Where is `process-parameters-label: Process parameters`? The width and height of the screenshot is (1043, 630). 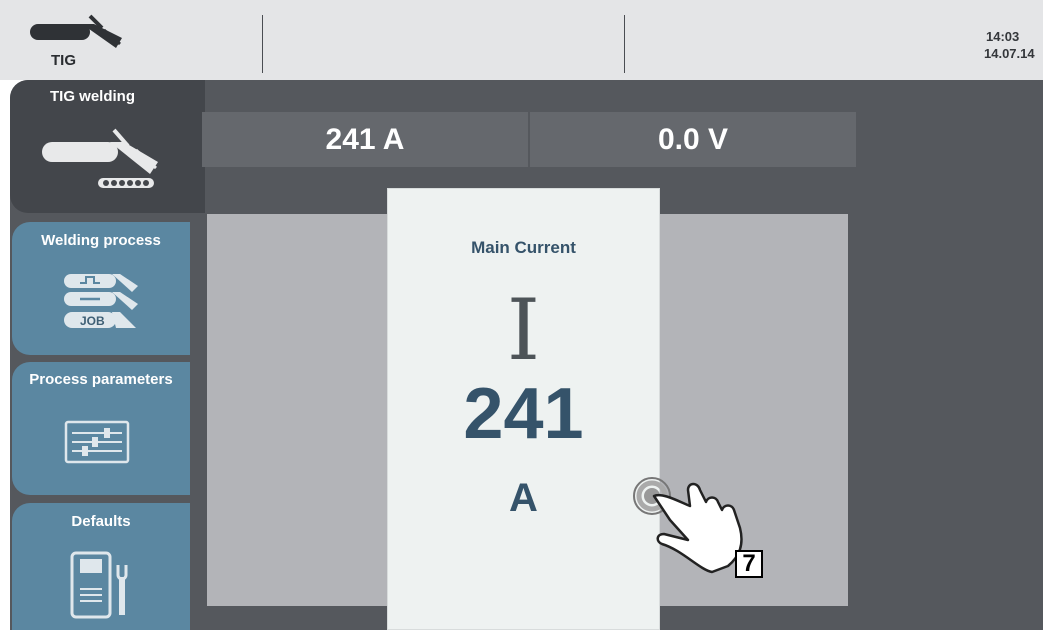
process-parameters-label: Process parameters is located at coordinates (101, 379).